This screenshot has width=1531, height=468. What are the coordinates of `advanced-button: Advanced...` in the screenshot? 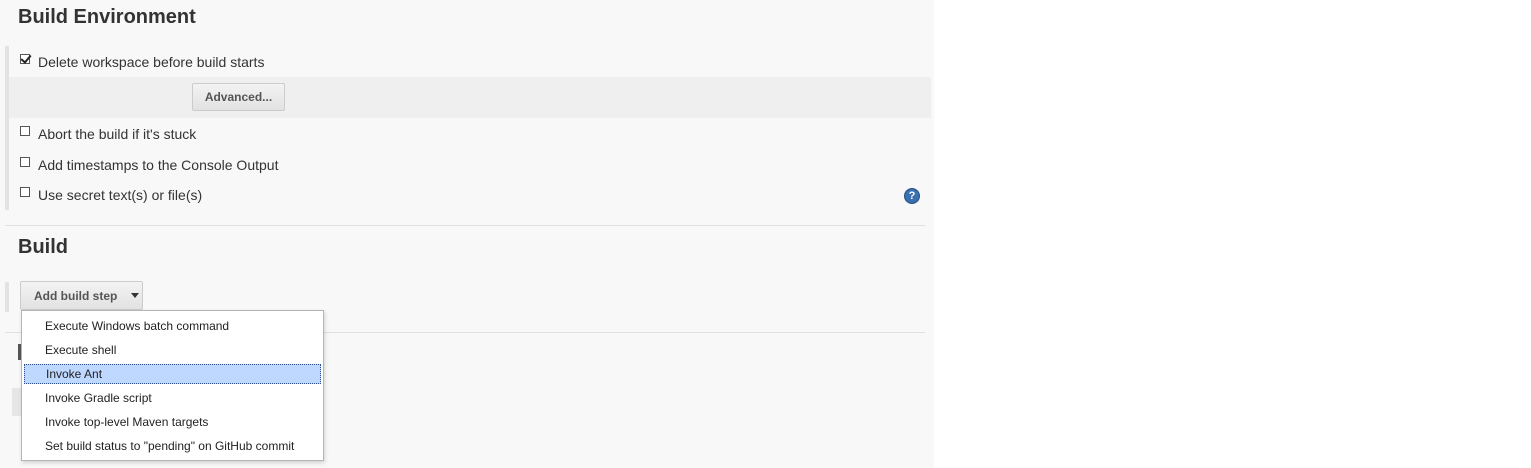 It's located at (238, 97).